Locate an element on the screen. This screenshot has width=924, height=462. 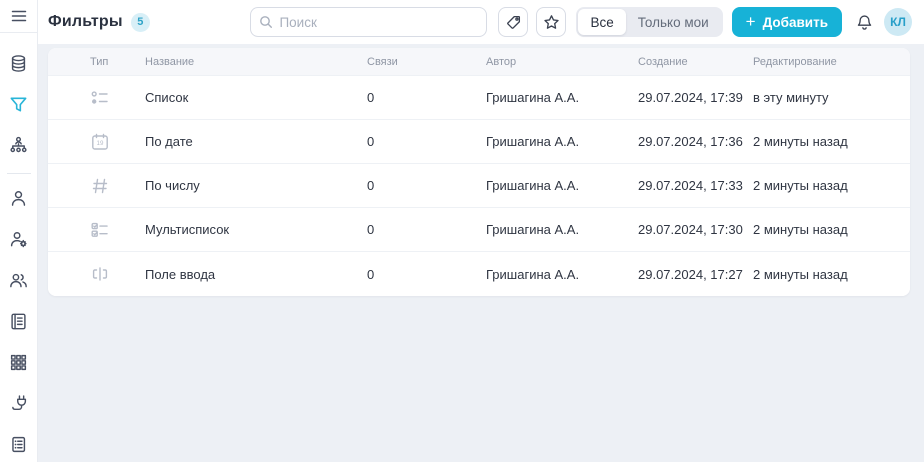
favorites-filter-button is located at coordinates (551, 22).